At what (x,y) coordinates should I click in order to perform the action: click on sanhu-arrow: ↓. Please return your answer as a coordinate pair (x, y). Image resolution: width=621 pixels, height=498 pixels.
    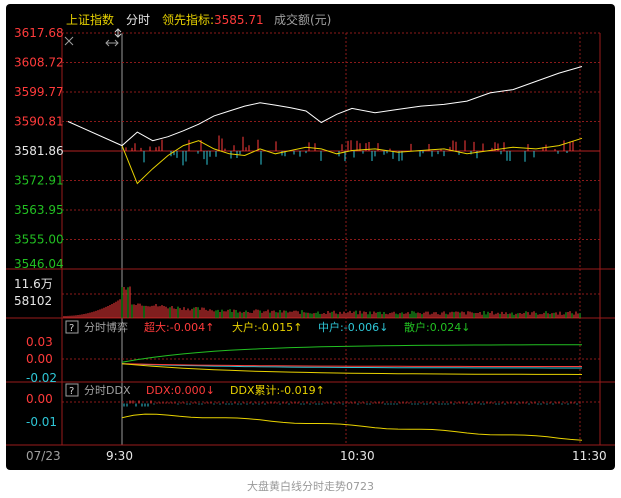
    Looking at the image, I should click on (465, 327).